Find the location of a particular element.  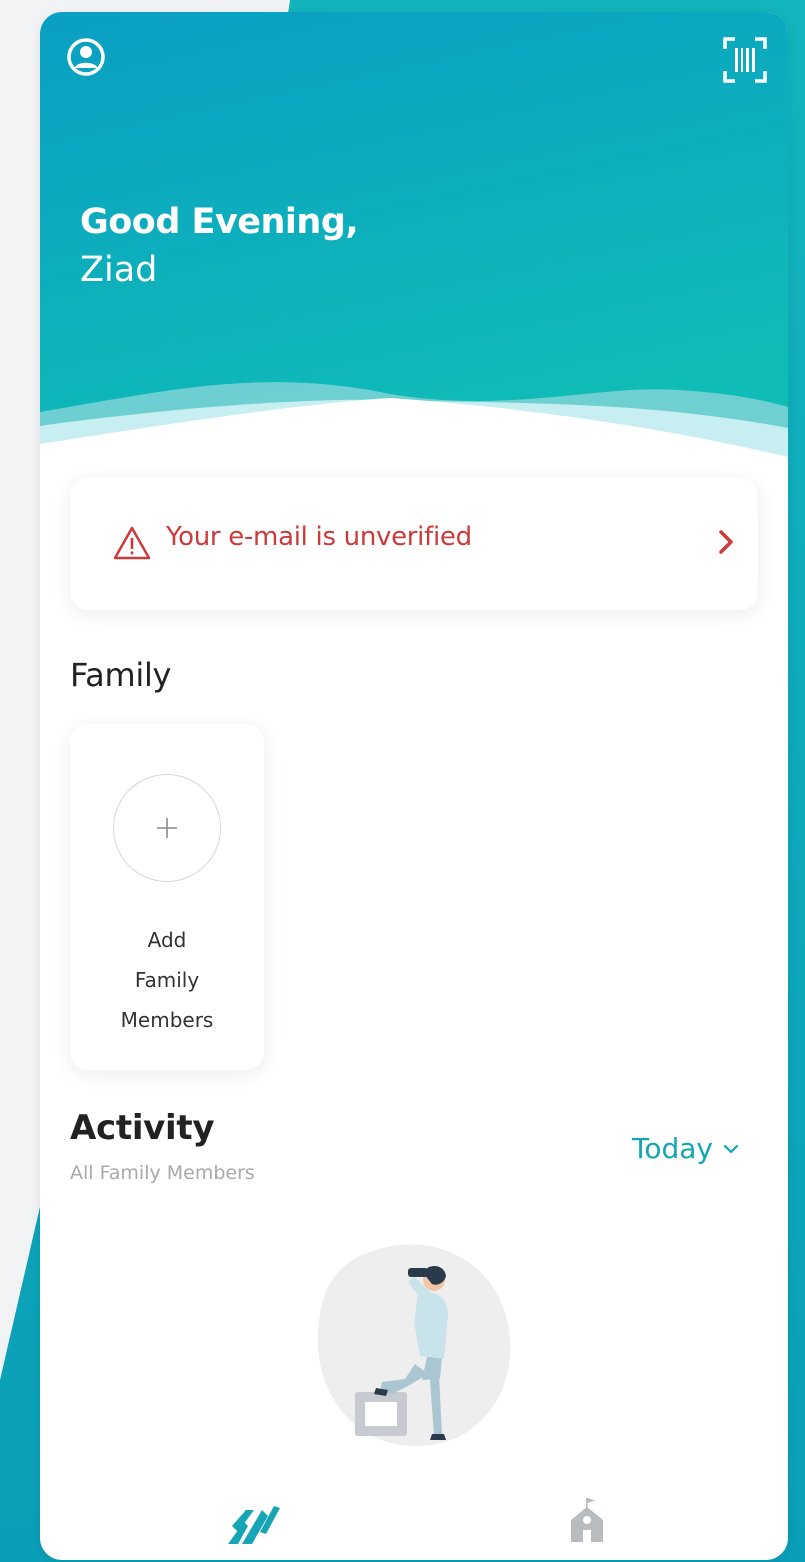

plus-icon is located at coordinates (167, 828).